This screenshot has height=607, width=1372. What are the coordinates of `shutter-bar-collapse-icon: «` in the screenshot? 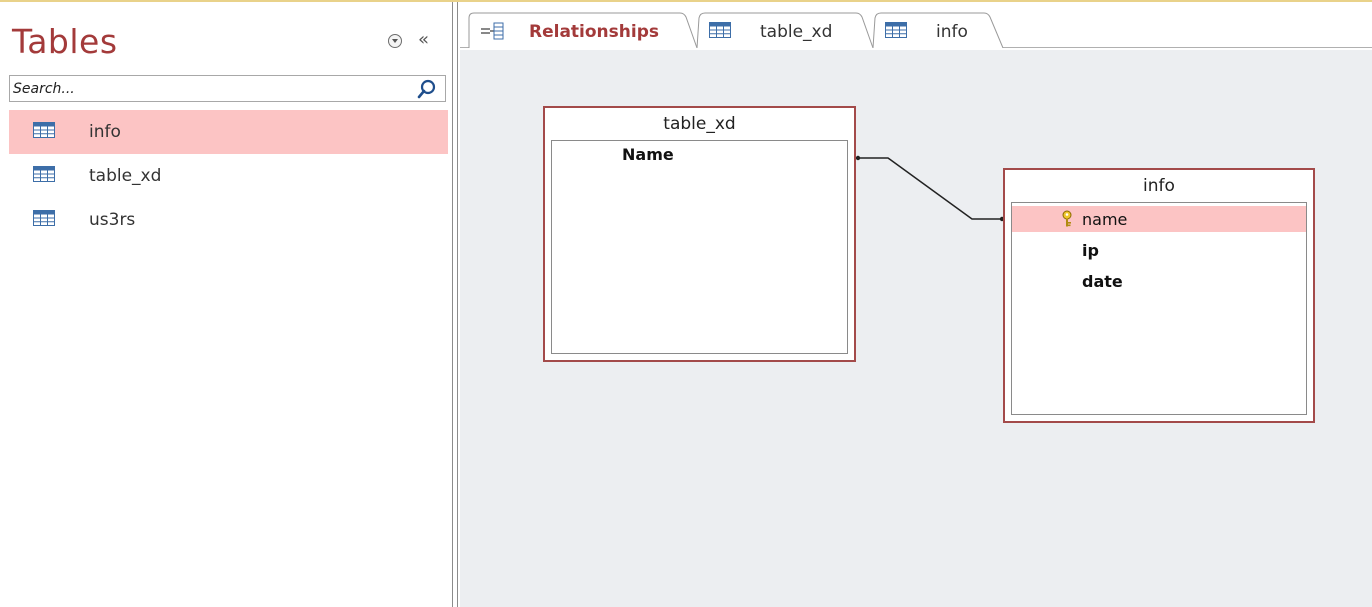 It's located at (423, 39).